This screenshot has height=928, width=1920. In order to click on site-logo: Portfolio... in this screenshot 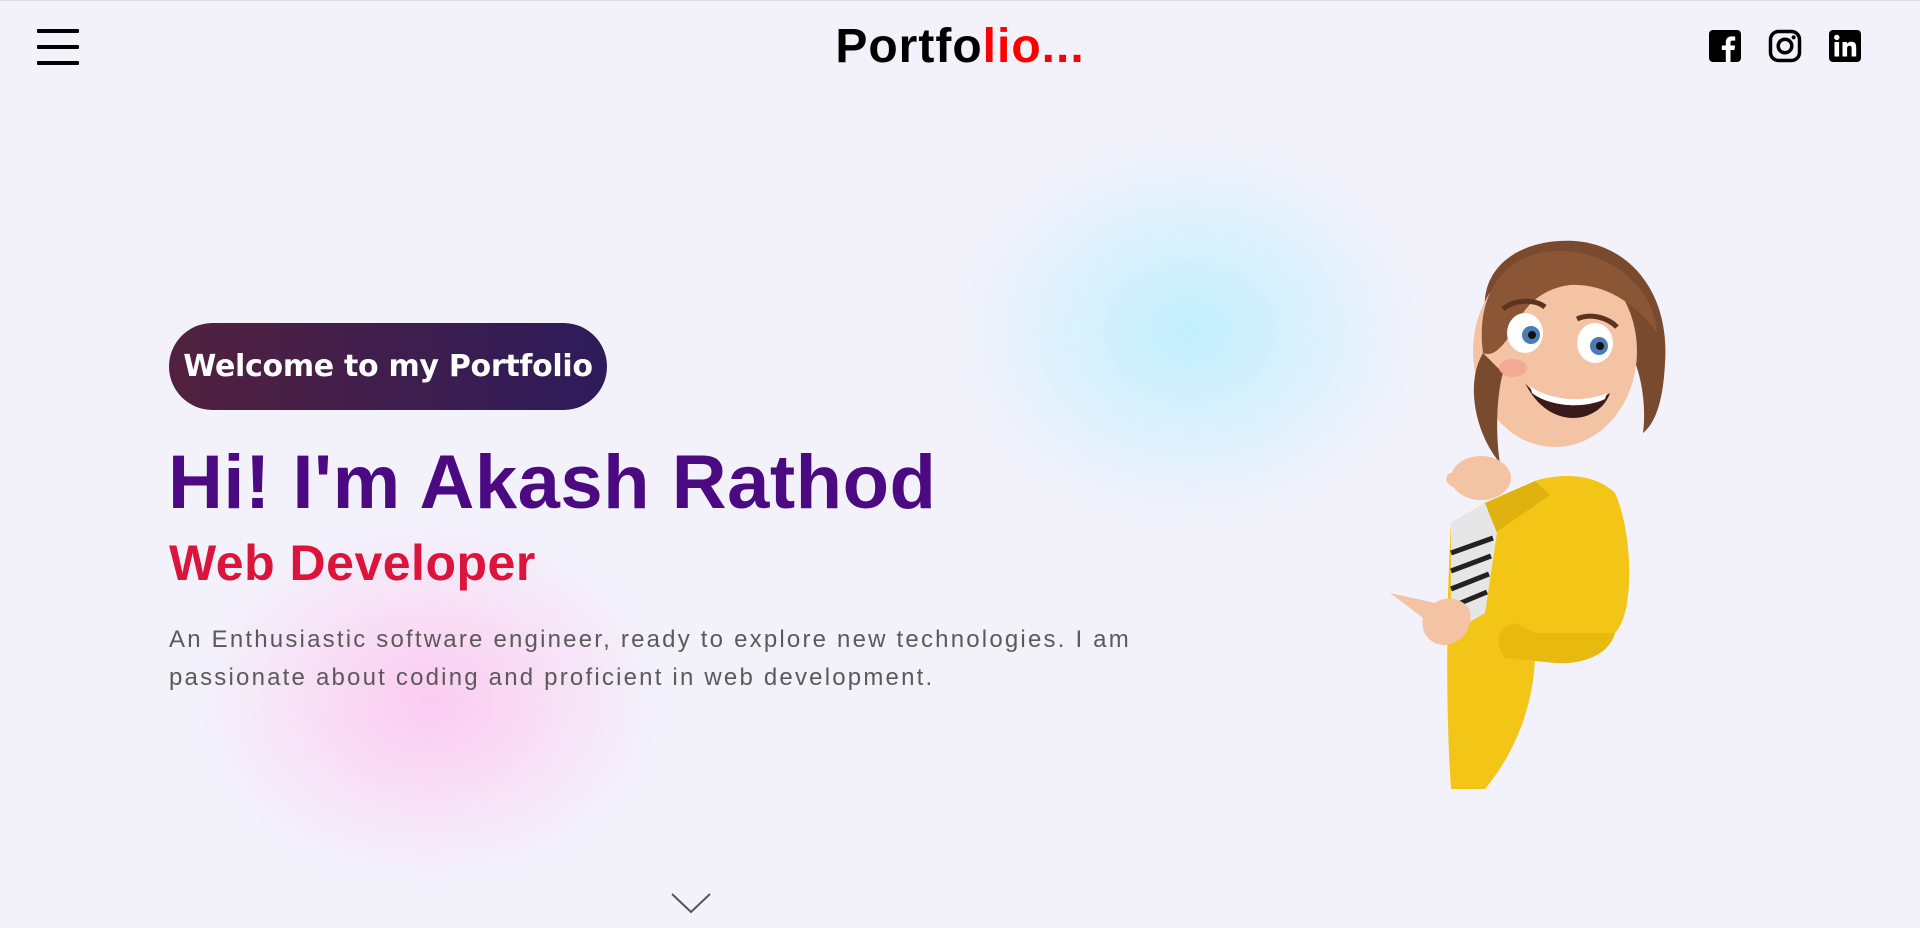, I will do `click(960, 46)`.